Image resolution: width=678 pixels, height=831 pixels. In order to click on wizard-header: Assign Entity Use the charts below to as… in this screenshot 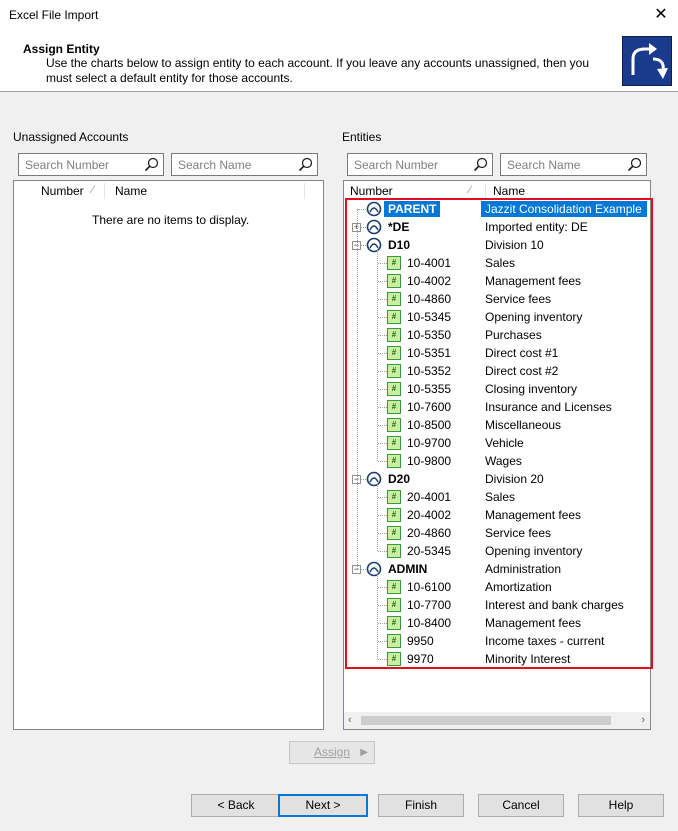, I will do `click(339, 61)`.